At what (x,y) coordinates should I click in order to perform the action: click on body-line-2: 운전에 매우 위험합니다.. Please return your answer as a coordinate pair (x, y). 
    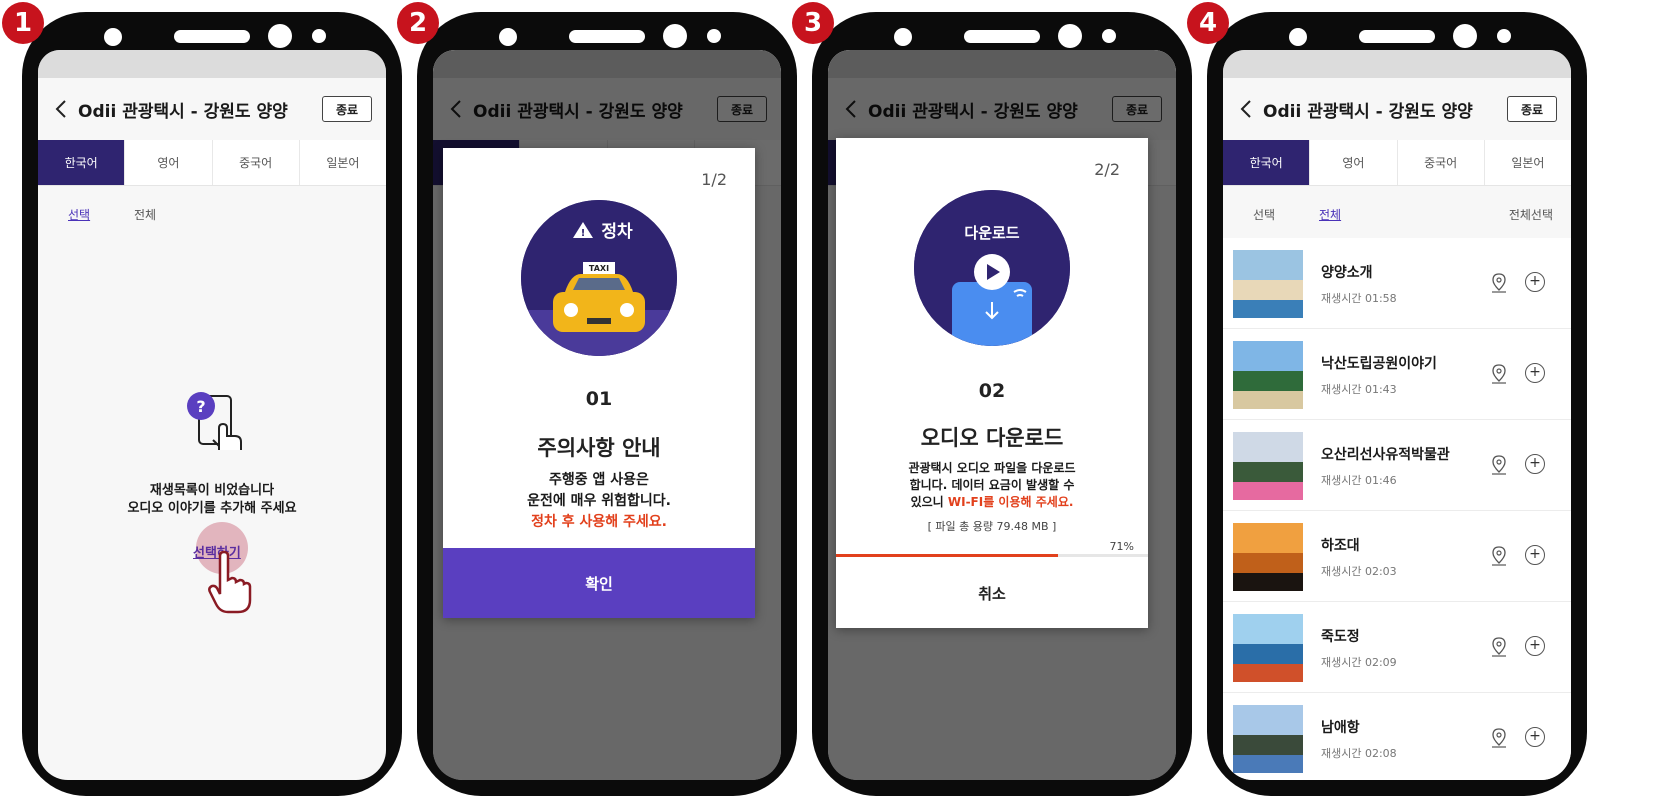
    Looking at the image, I should click on (599, 501).